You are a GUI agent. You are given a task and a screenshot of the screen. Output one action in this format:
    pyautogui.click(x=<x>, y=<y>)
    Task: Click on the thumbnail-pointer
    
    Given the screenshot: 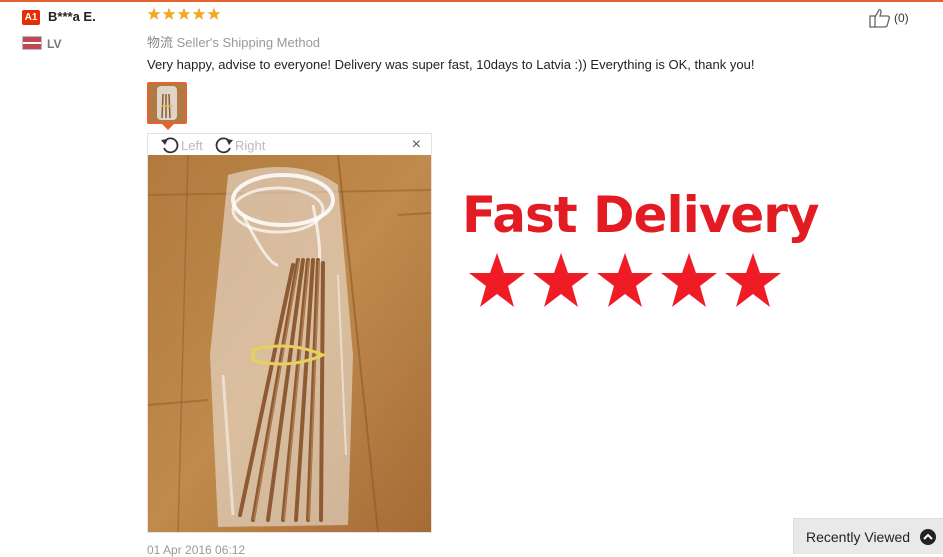 What is the action you would take?
    pyautogui.click(x=168, y=127)
    